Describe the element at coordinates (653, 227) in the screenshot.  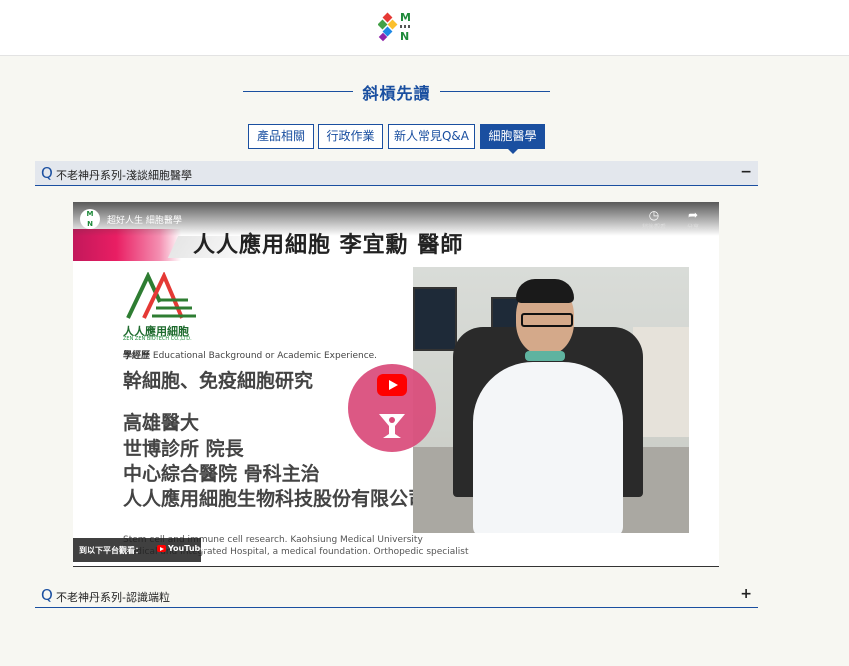
I see `watch-later-label: 稍後觀看` at that location.